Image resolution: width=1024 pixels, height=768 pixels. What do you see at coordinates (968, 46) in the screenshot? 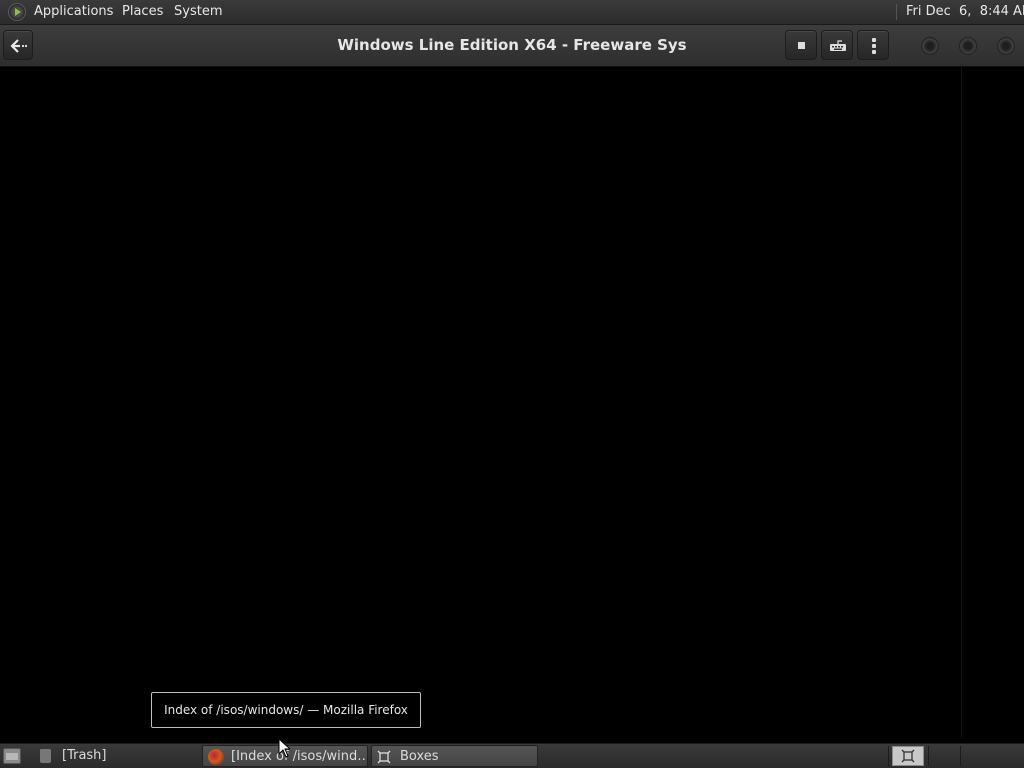
I see `maximize-window-button` at bounding box center [968, 46].